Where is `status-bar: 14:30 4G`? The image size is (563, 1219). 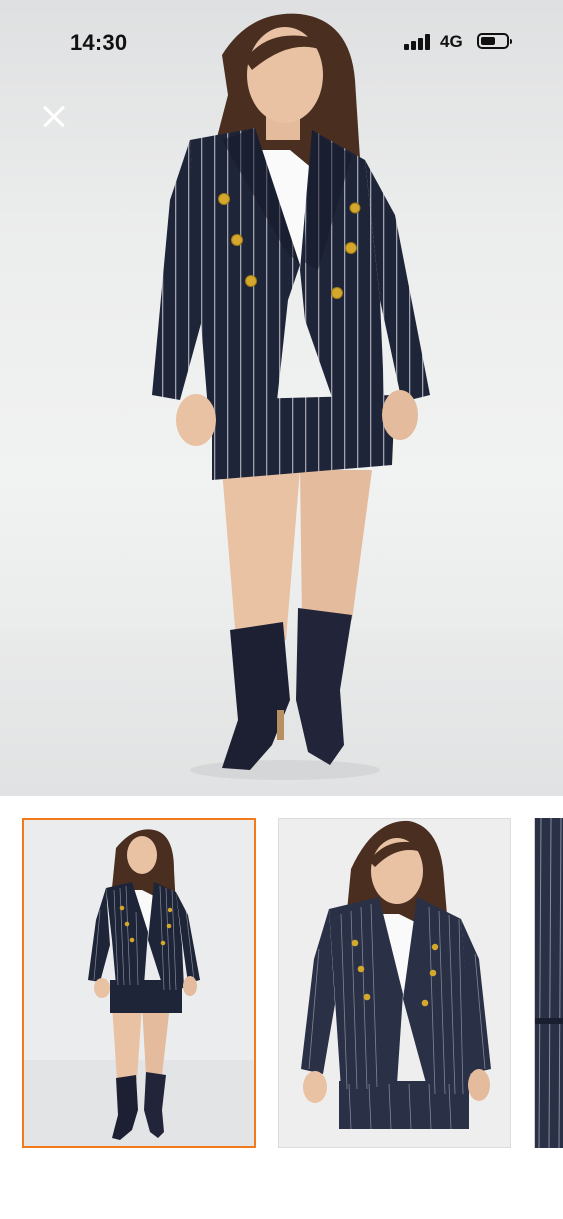 status-bar: 14:30 4G is located at coordinates (281, 42).